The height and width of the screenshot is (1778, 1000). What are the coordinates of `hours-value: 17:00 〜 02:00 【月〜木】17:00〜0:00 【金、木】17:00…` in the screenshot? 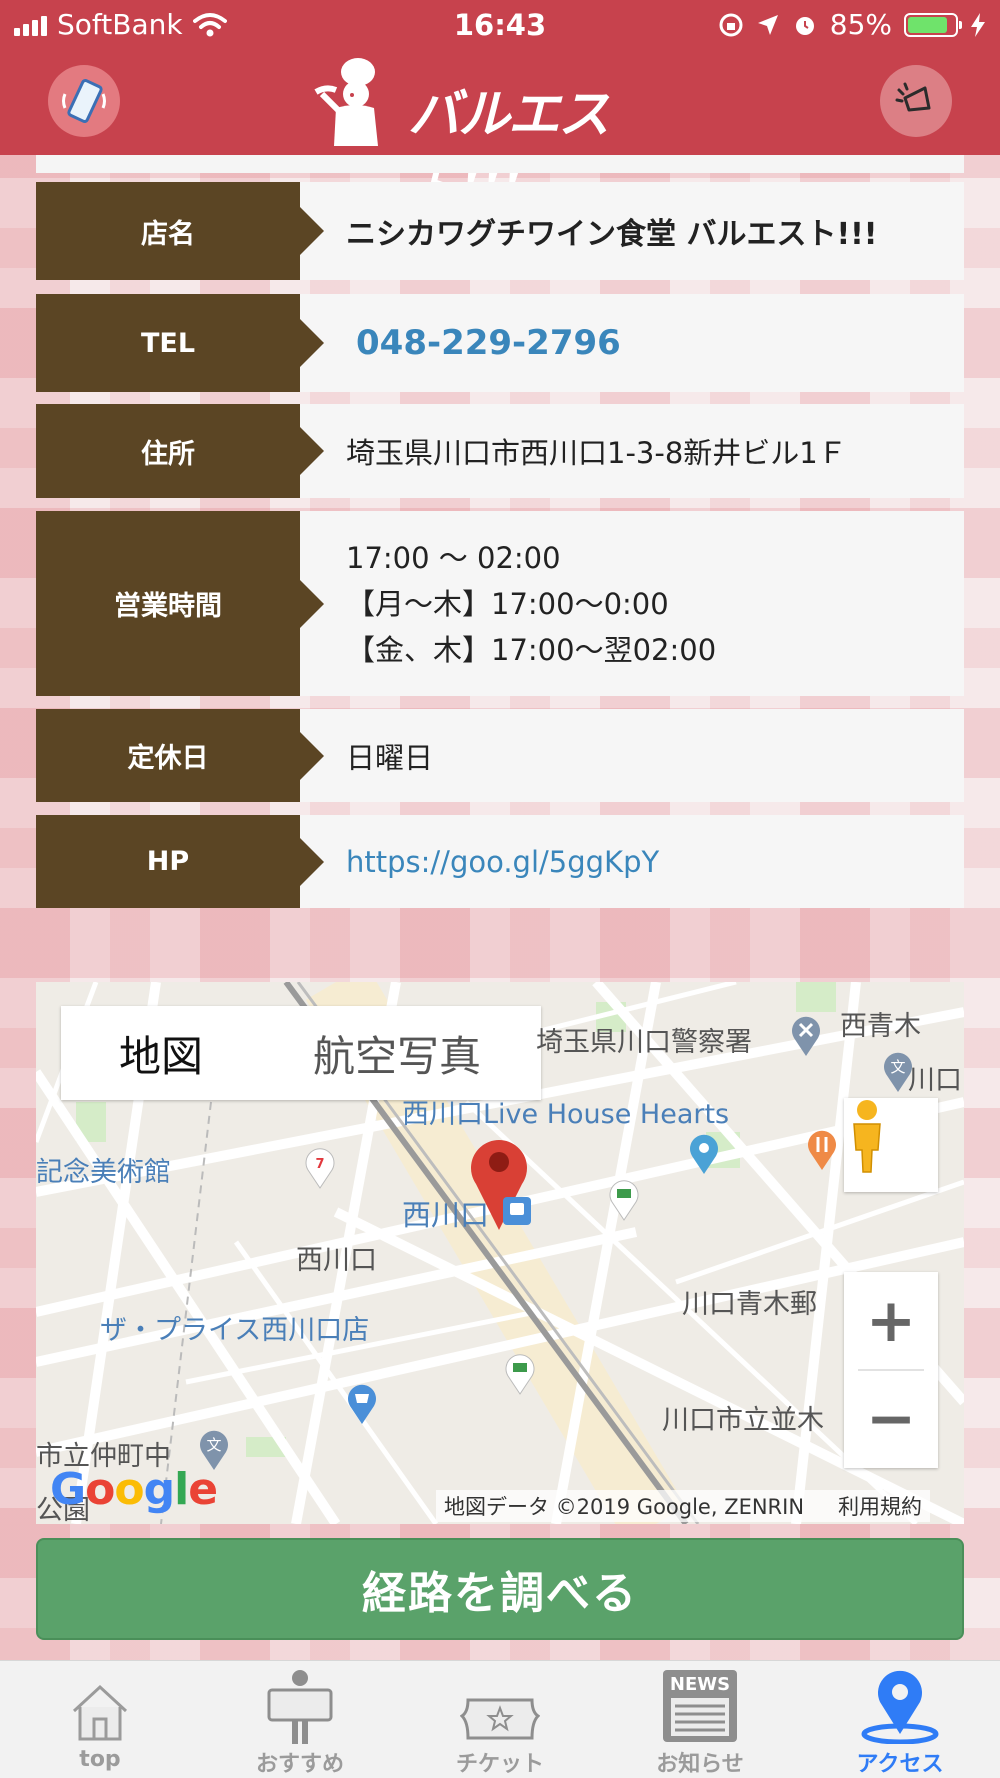 It's located at (632, 603).